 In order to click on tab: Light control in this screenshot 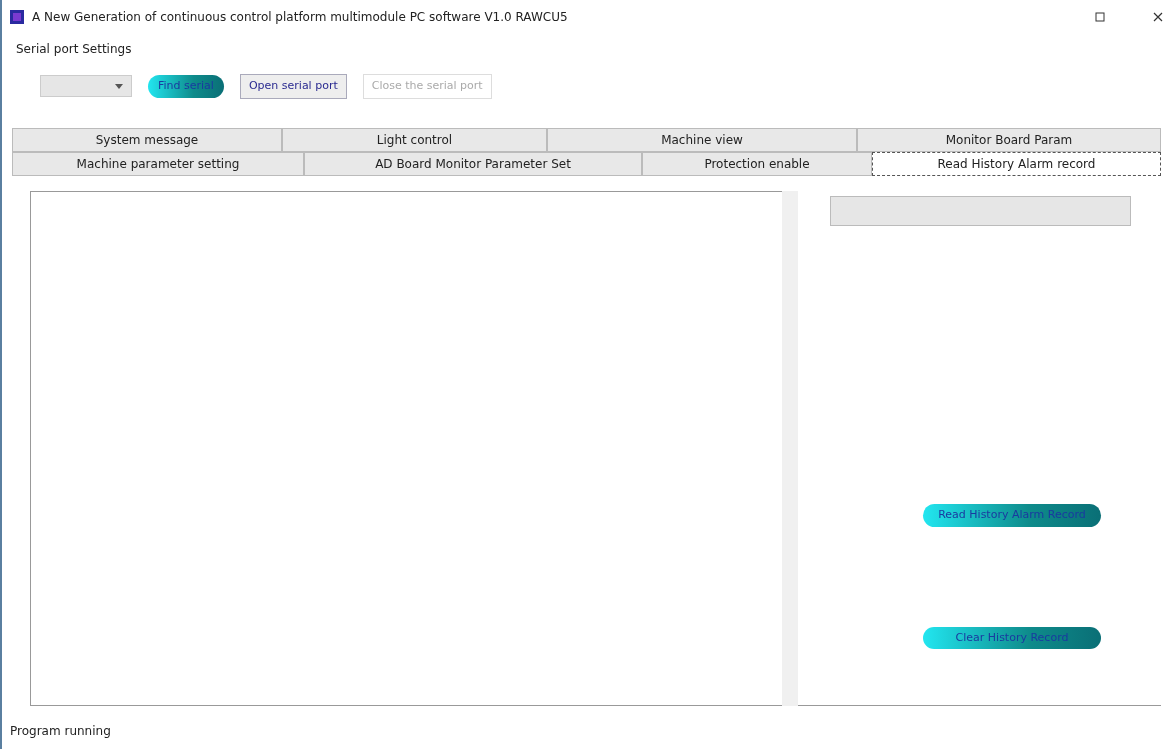, I will do `click(414, 140)`.